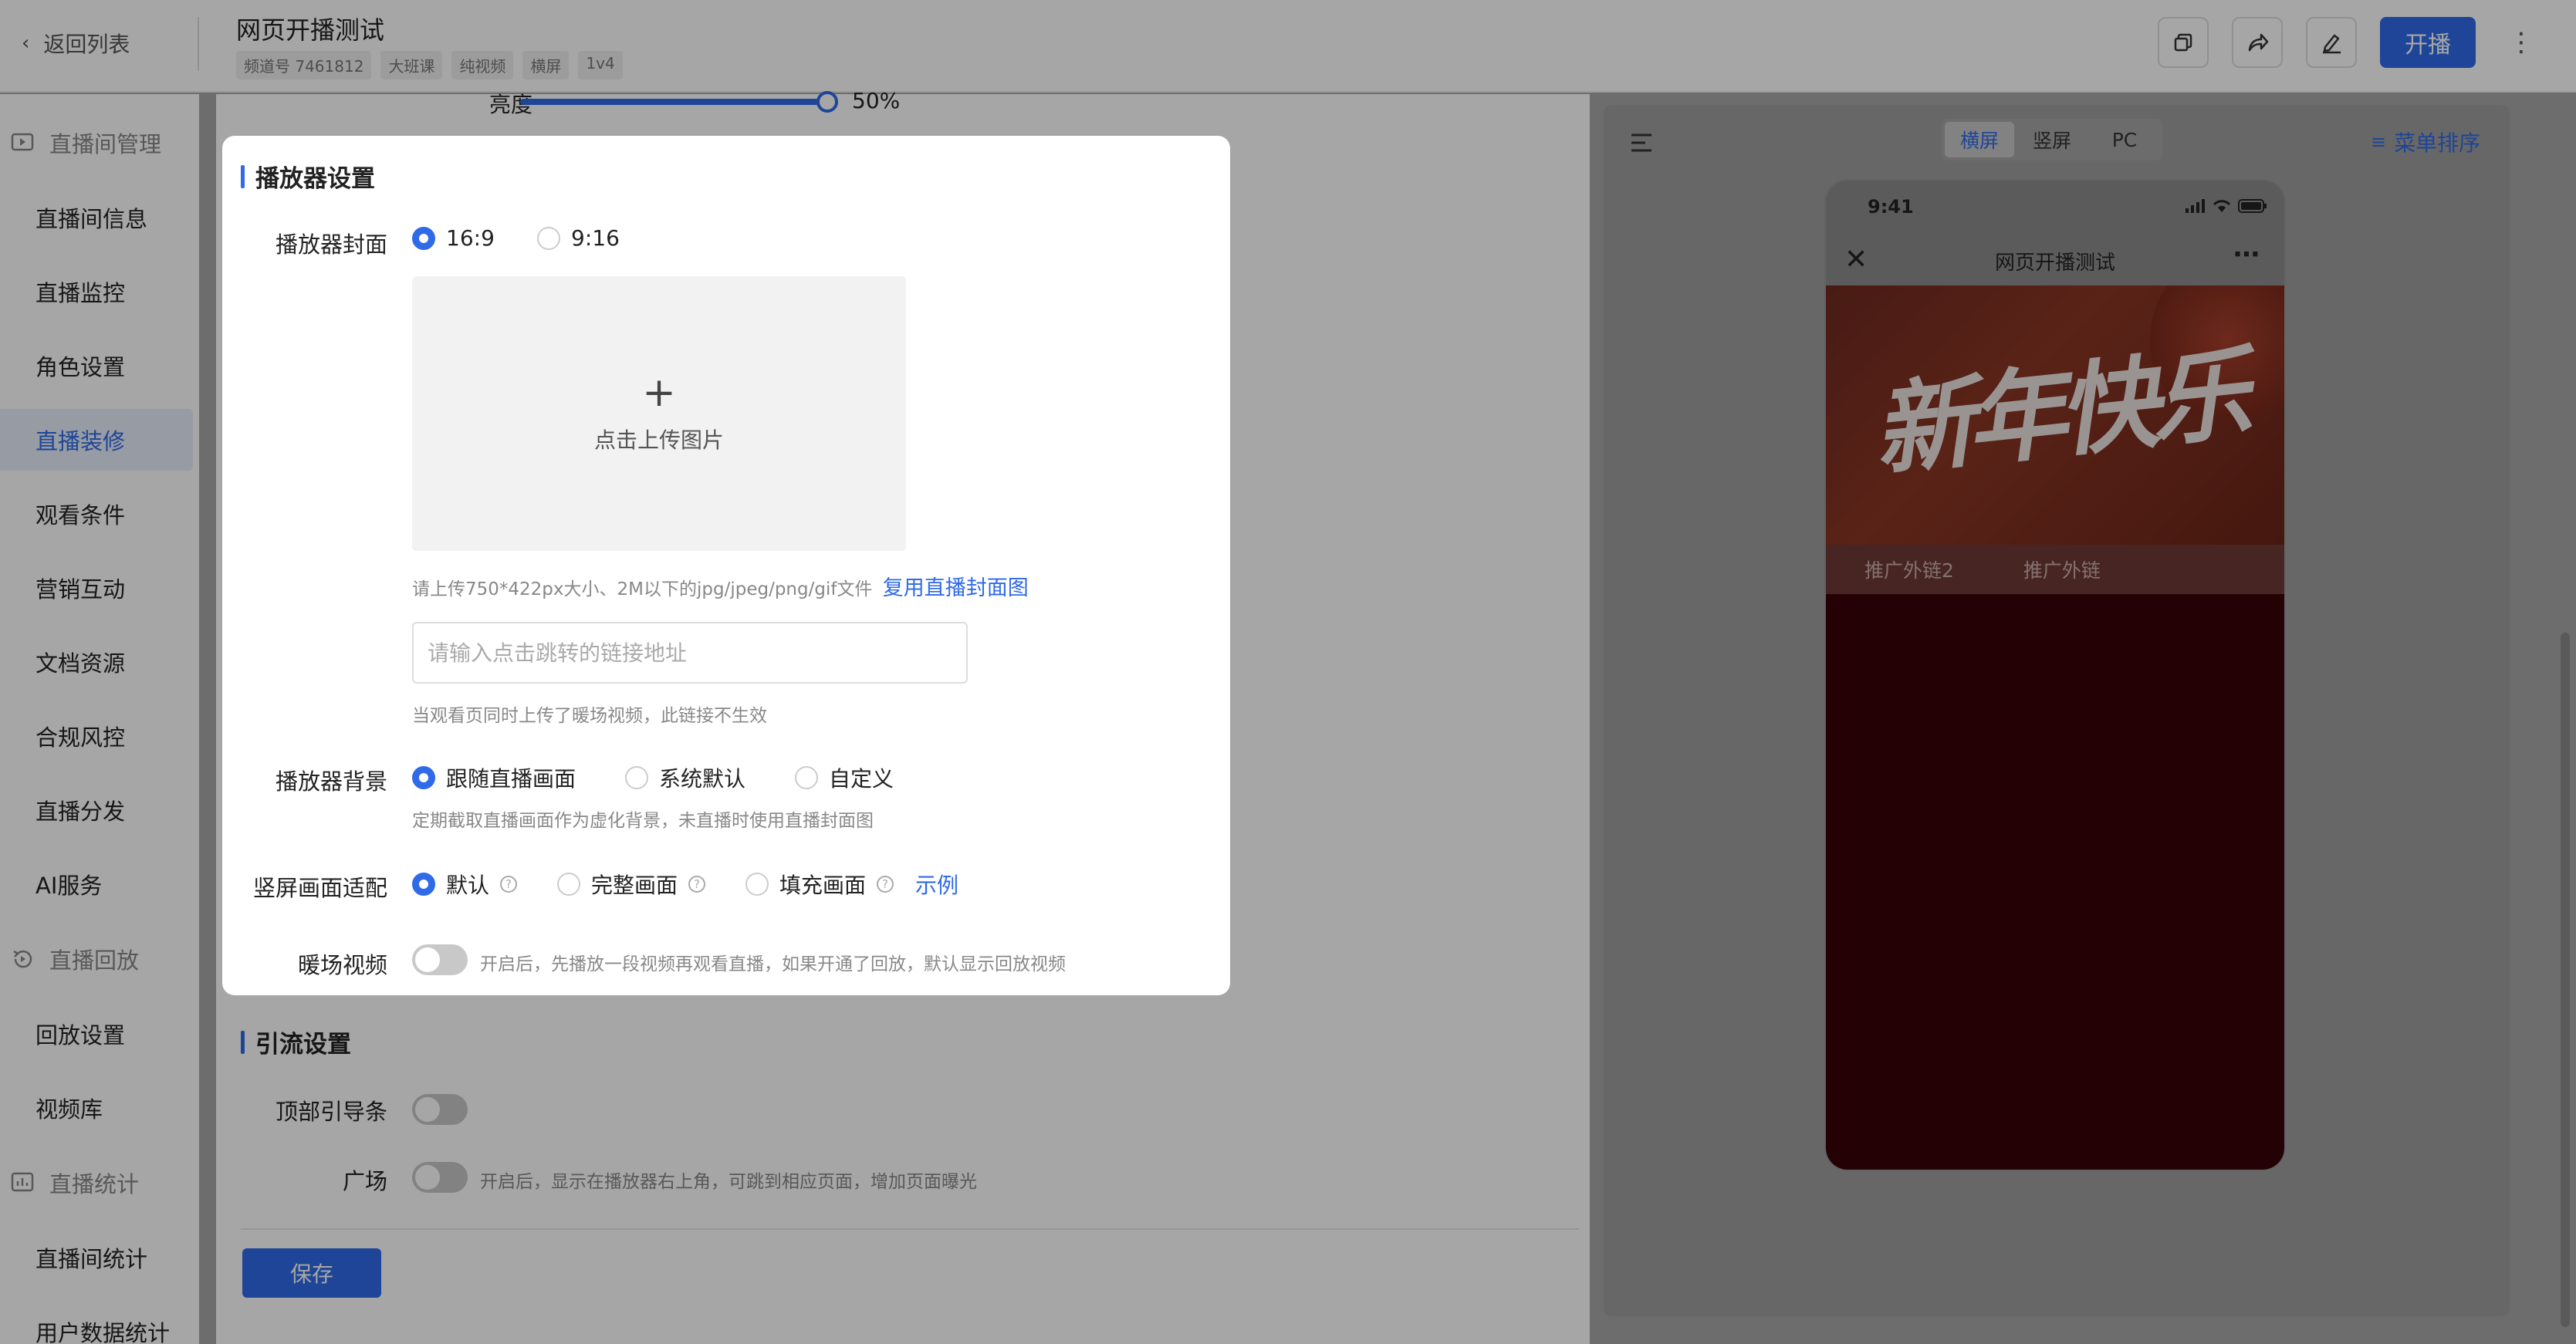  Describe the element at coordinates (331, 244) in the screenshot. I see `cover-label: 播放器封面` at that location.